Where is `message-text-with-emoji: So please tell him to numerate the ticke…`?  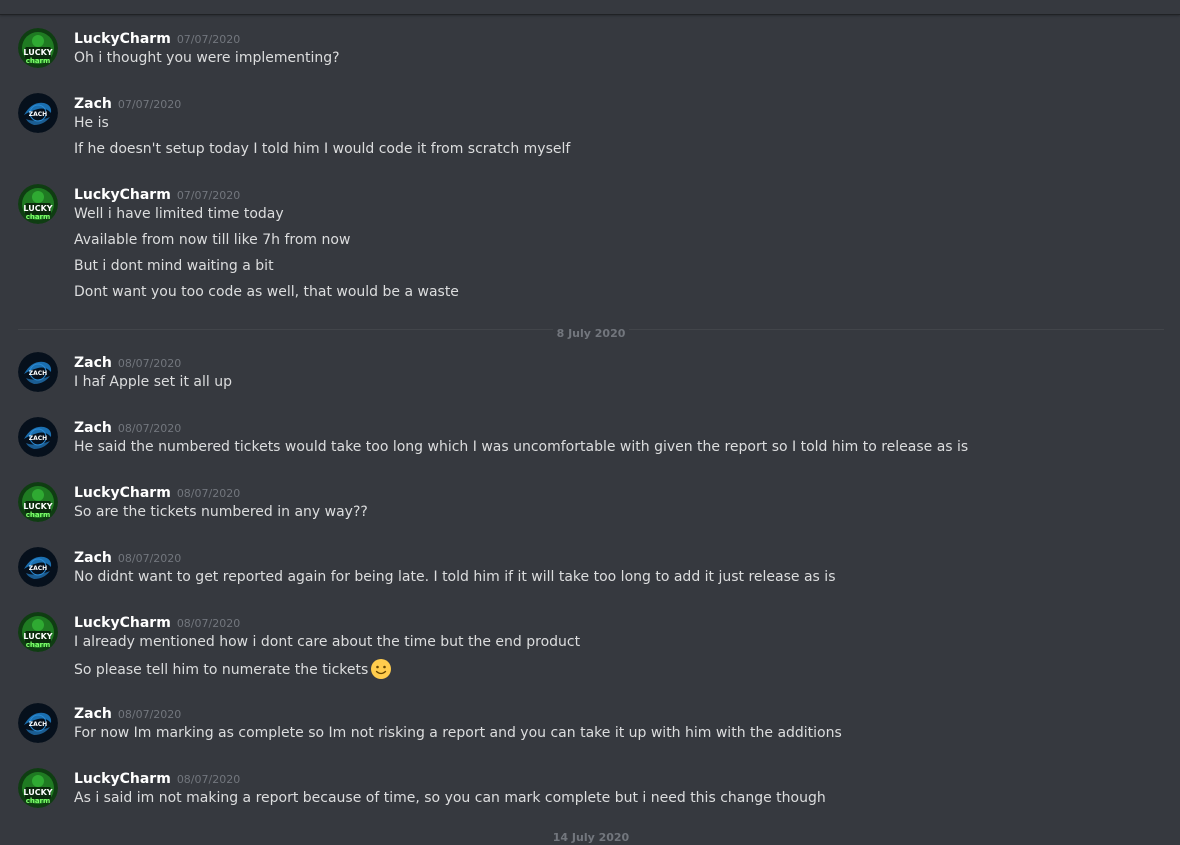
message-text-with-emoji: So please tell him to numerate the ticke… is located at coordinates (233, 669).